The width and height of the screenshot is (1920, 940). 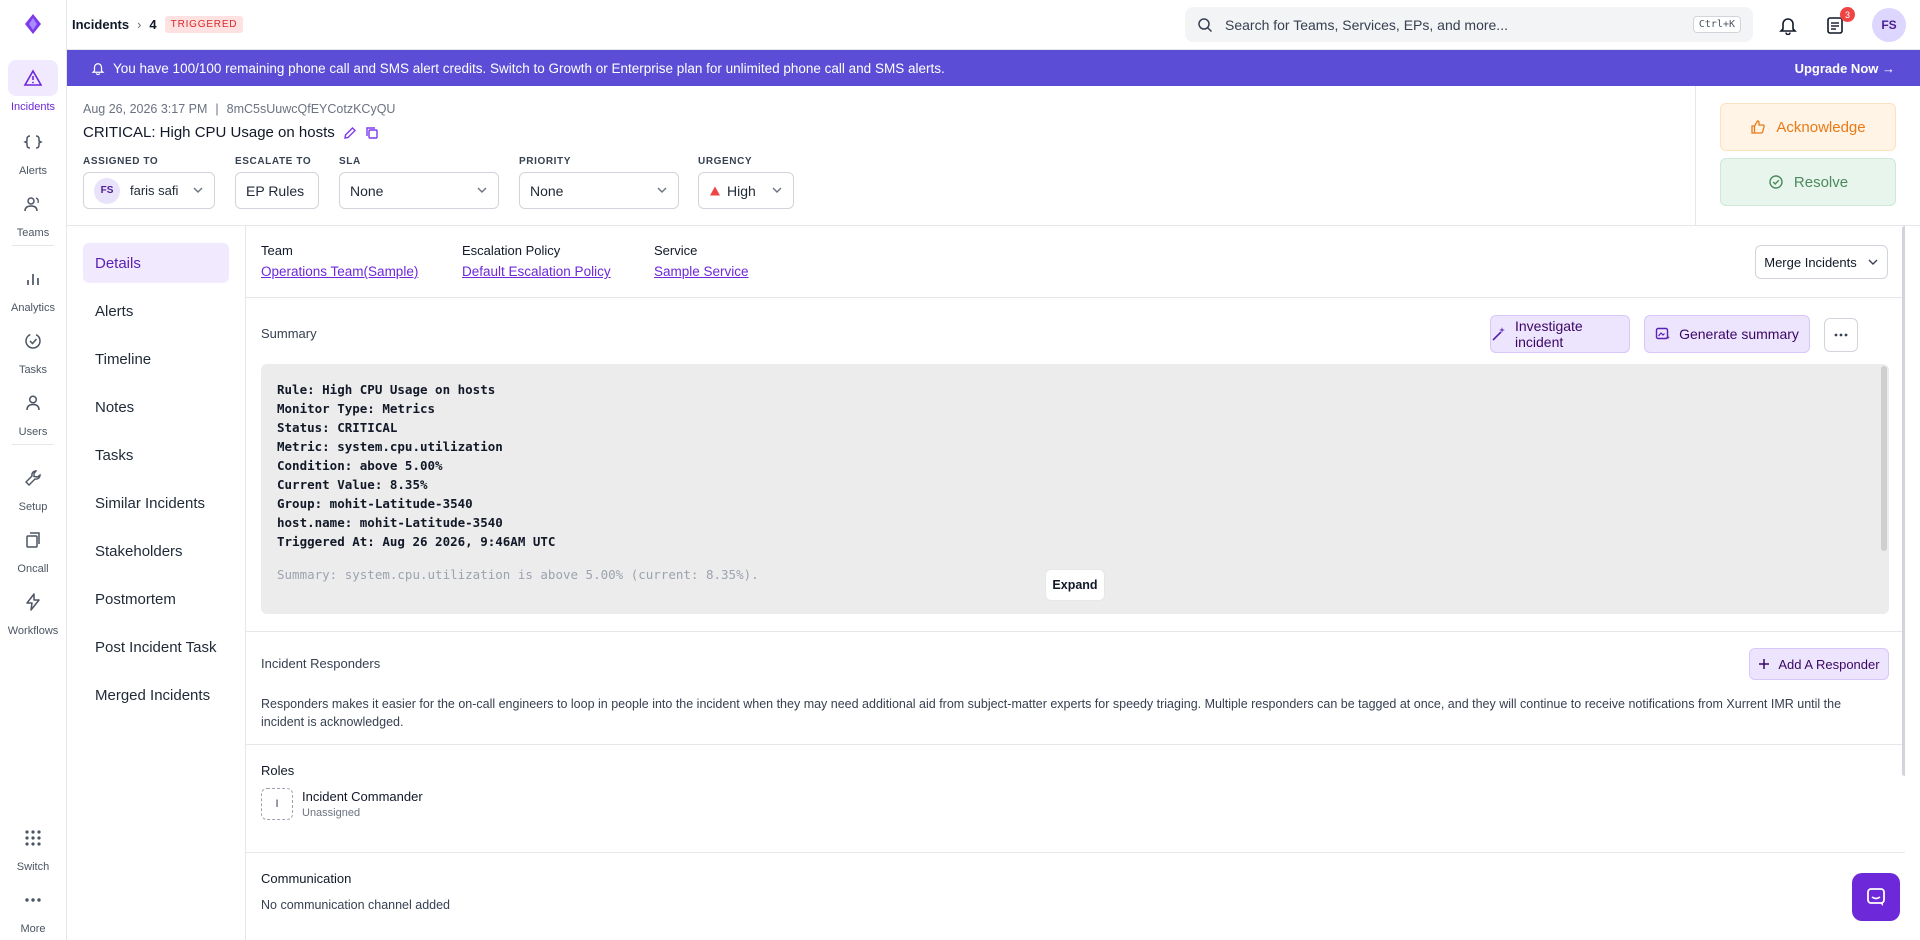 I want to click on more-options-button, so click(x=1841, y=335).